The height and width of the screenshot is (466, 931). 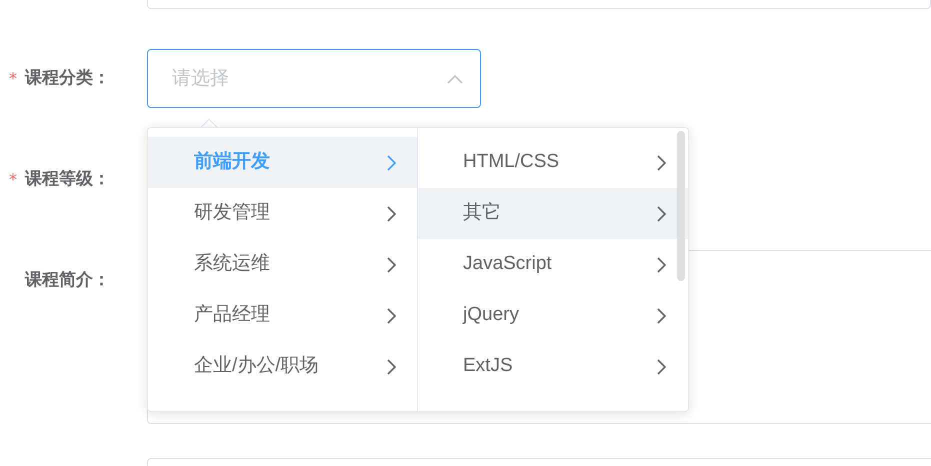 What do you see at coordinates (67, 78) in the screenshot?
I see `field-label: 课程分类：` at bounding box center [67, 78].